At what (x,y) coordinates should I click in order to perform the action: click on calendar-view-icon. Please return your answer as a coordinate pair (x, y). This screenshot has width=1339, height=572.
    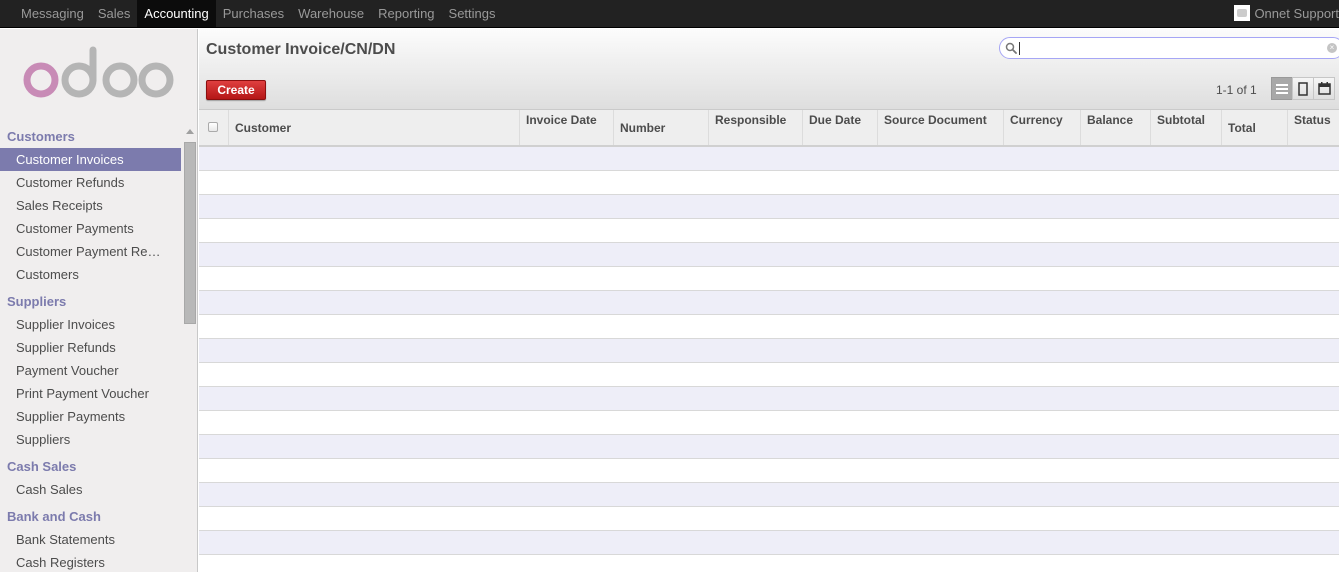
    Looking at the image, I should click on (1324, 88).